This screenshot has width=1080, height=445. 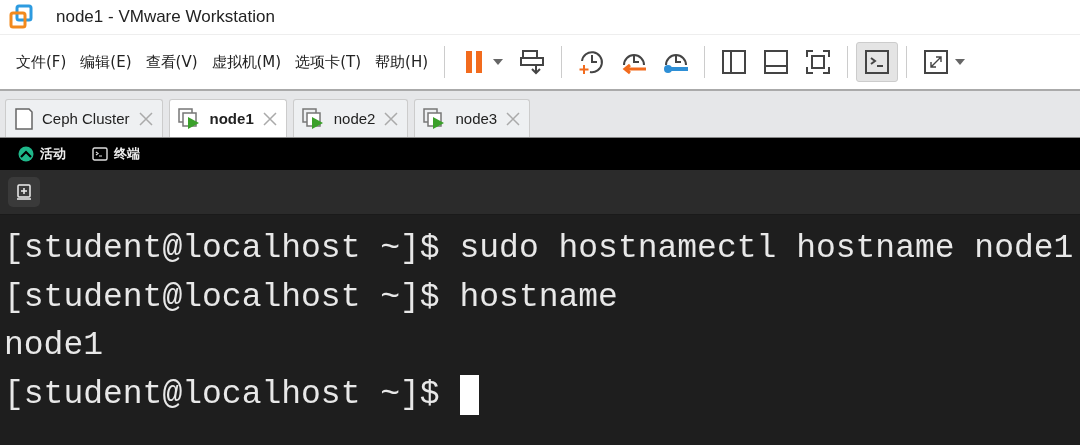 I want to click on tab: node3, so click(x=472, y=118).